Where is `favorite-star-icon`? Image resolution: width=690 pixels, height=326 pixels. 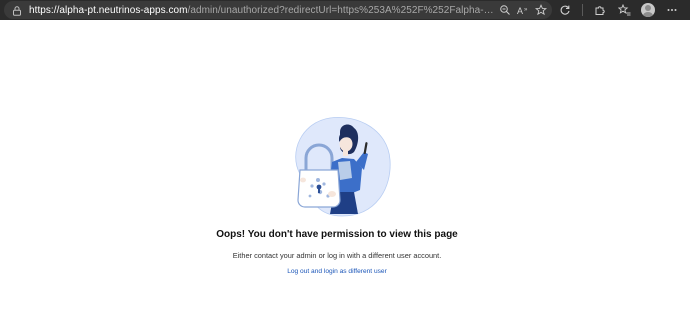 favorite-star-icon is located at coordinates (541, 10).